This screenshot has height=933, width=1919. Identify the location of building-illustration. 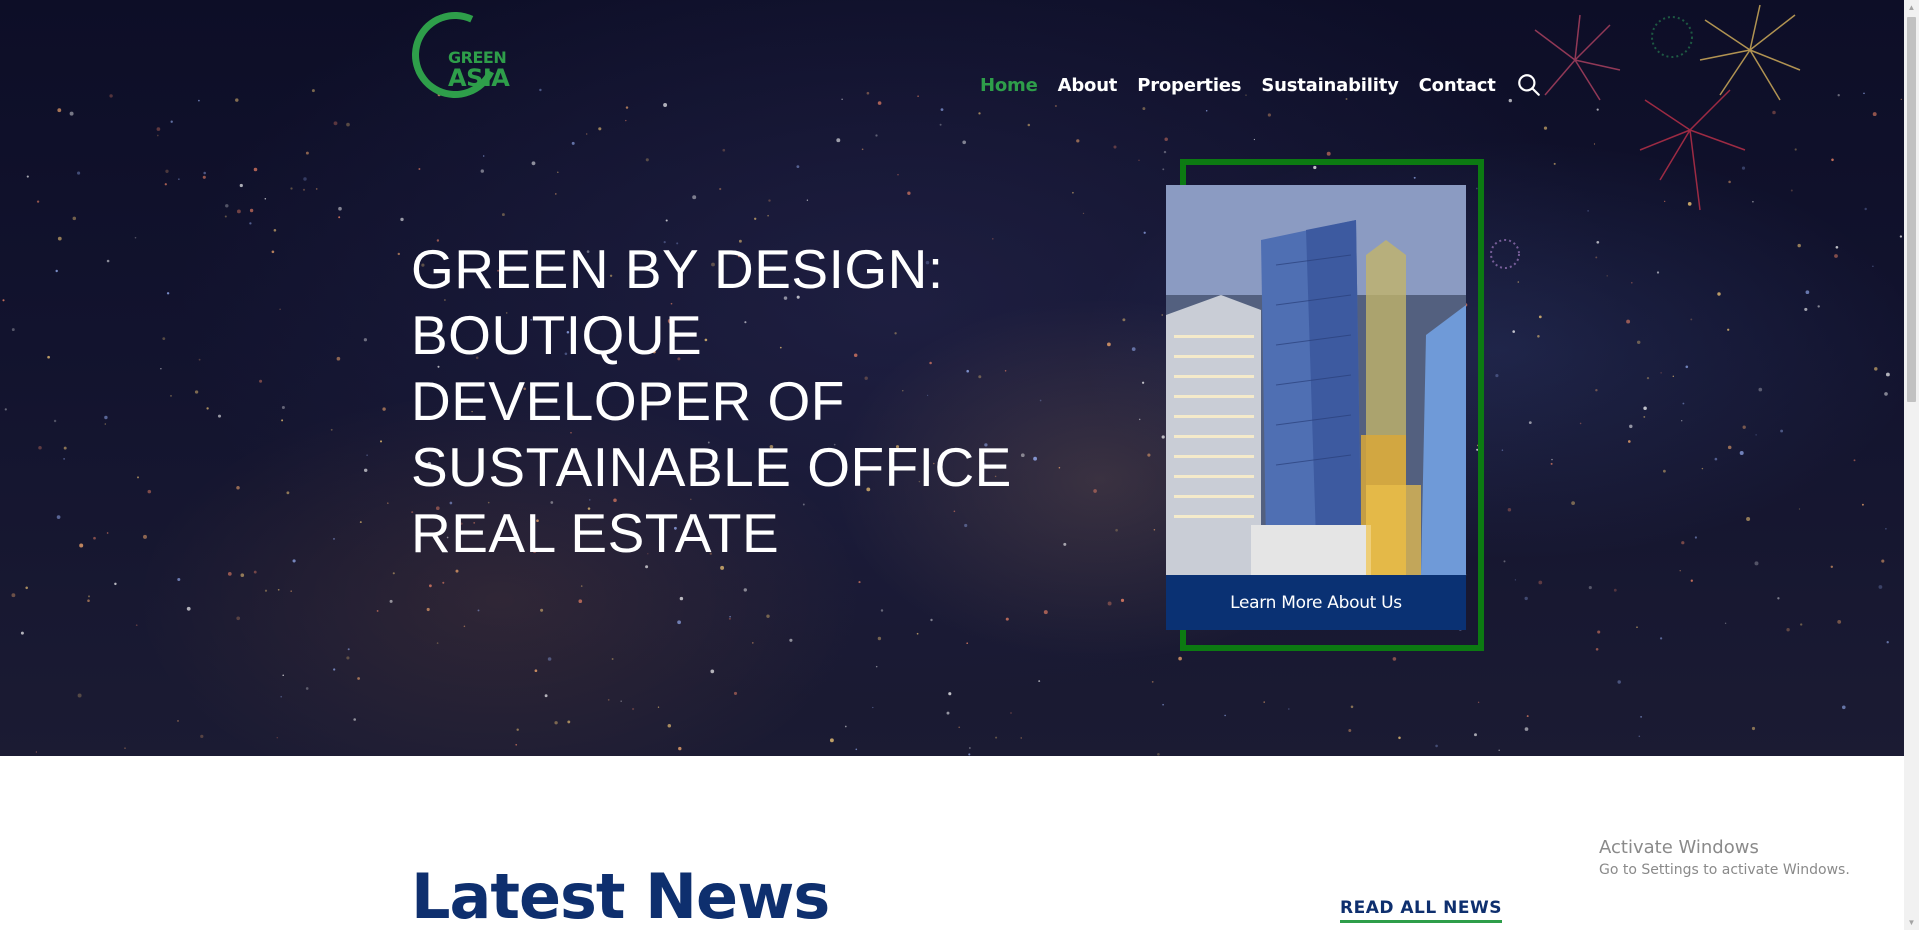
(1316, 380).